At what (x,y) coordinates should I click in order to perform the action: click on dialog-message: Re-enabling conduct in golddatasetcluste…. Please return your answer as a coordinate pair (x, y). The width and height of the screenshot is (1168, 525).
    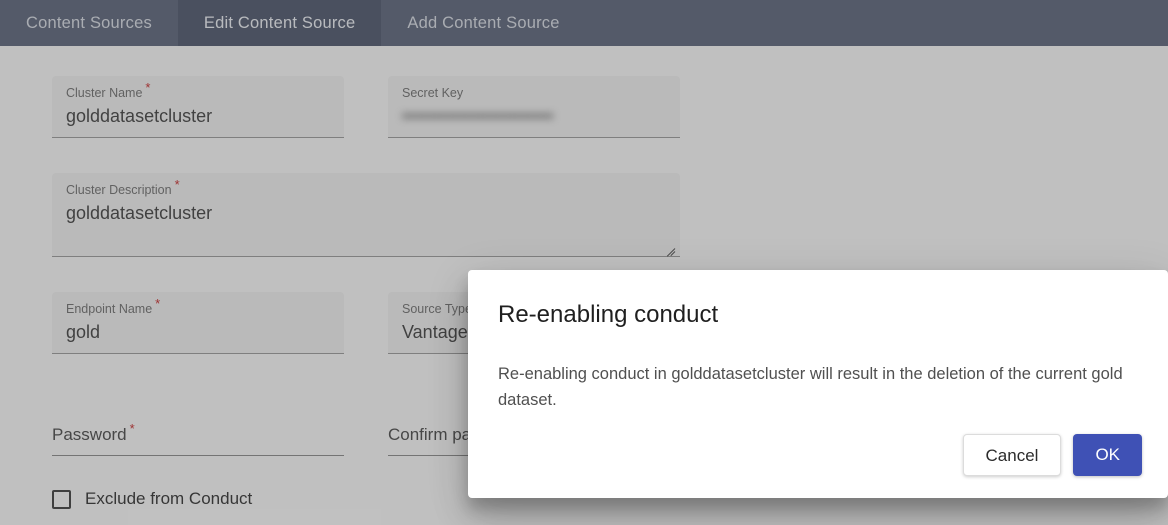
    Looking at the image, I should click on (810, 387).